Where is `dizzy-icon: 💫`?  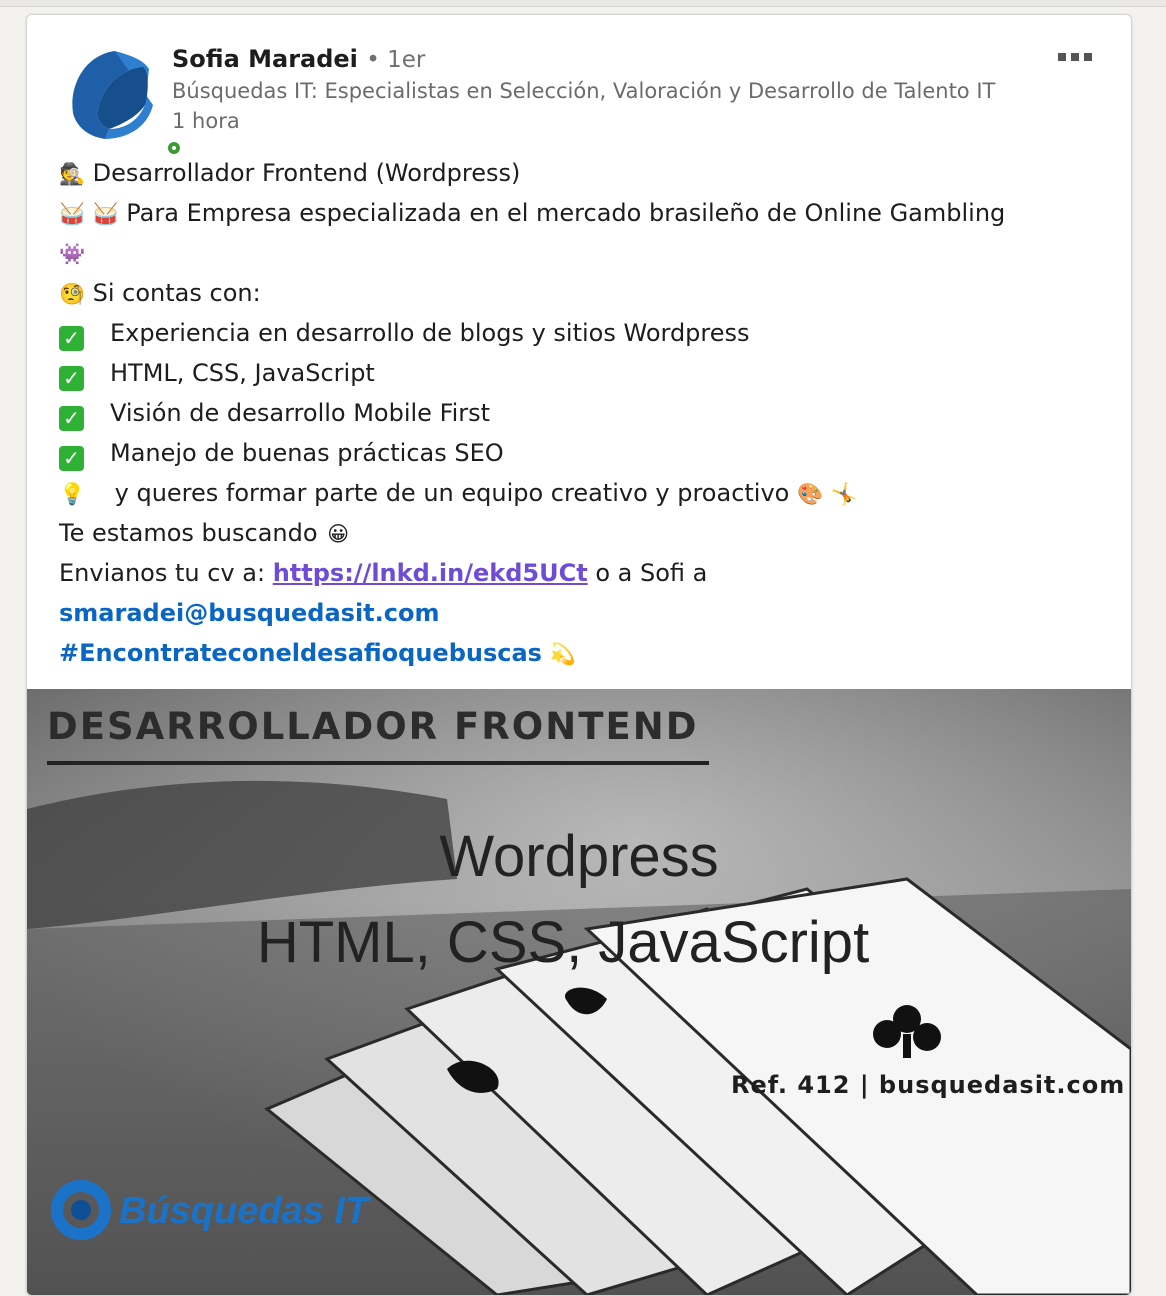
dizzy-icon: 💫 is located at coordinates (562, 654).